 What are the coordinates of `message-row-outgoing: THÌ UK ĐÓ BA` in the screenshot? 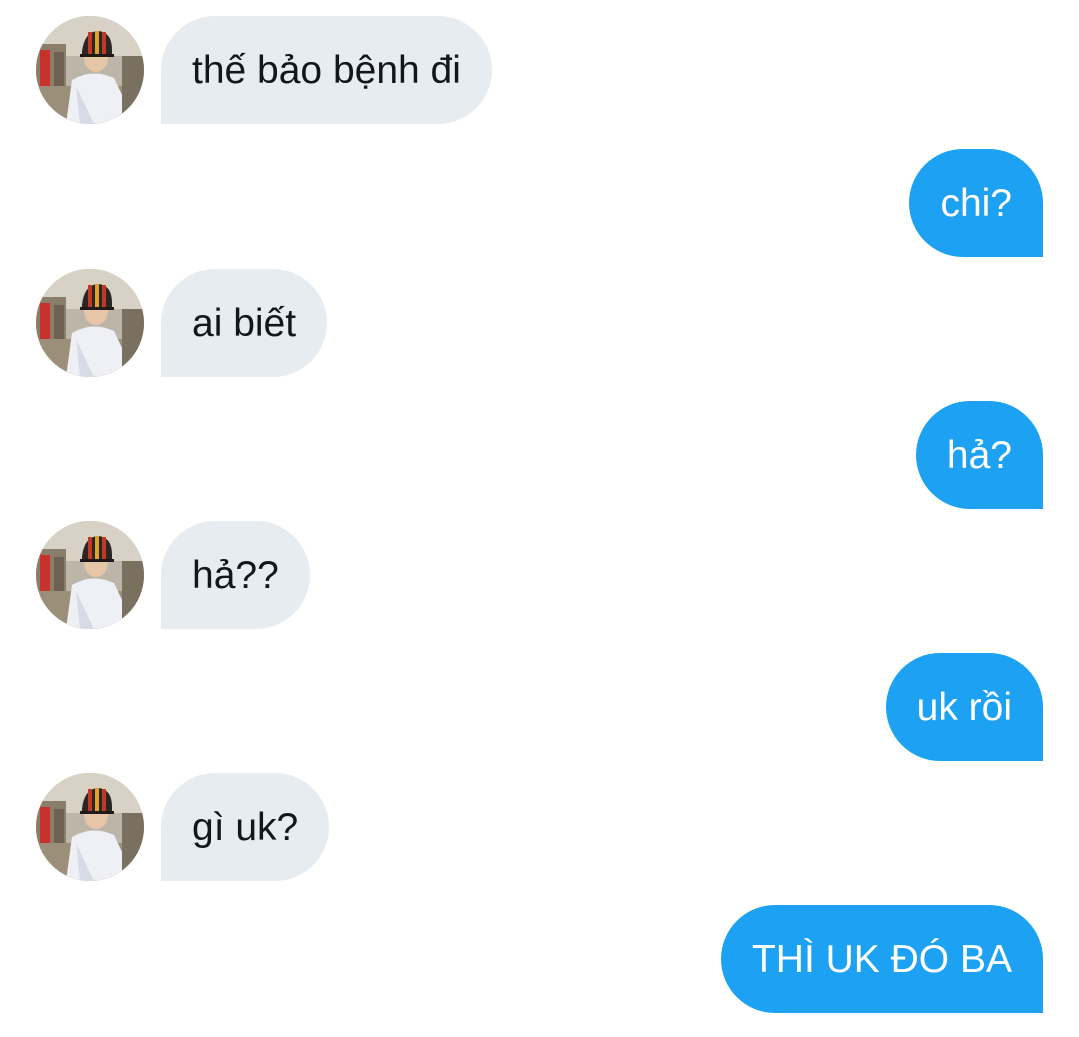 It's located at (539, 959).